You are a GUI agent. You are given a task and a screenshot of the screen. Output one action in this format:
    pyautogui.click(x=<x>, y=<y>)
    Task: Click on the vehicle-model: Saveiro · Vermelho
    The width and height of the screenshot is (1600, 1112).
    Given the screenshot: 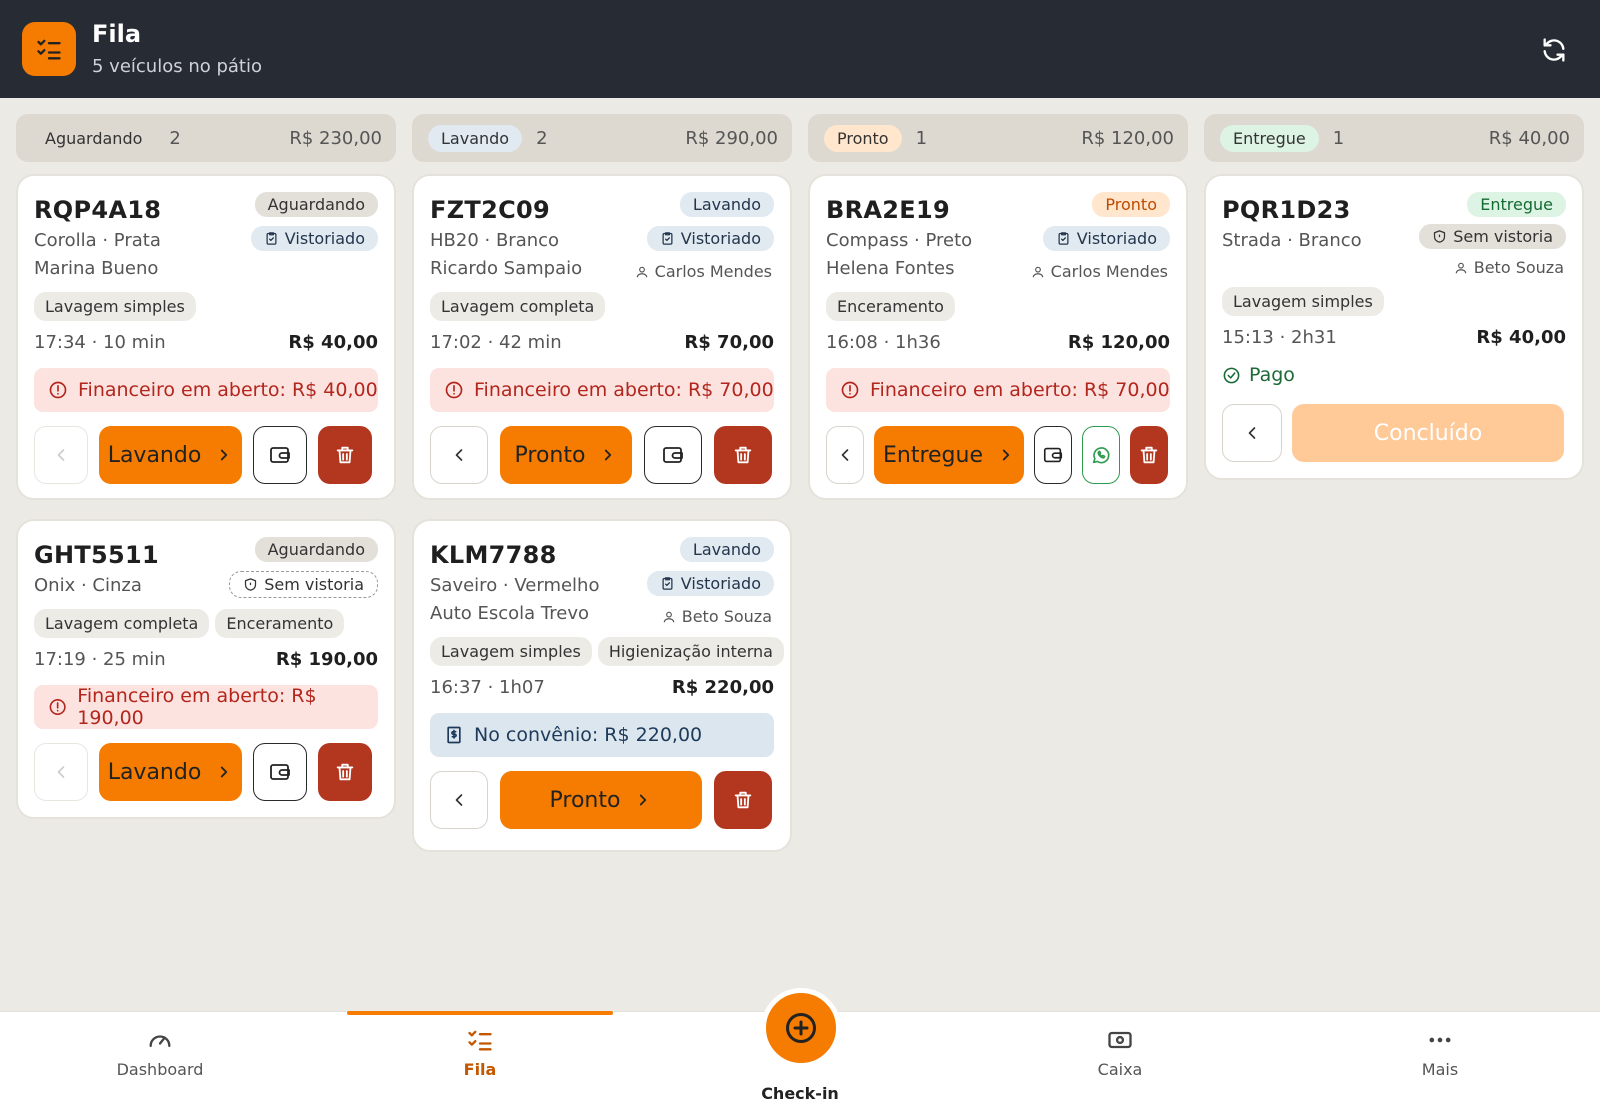 What is the action you would take?
    pyautogui.click(x=515, y=585)
    